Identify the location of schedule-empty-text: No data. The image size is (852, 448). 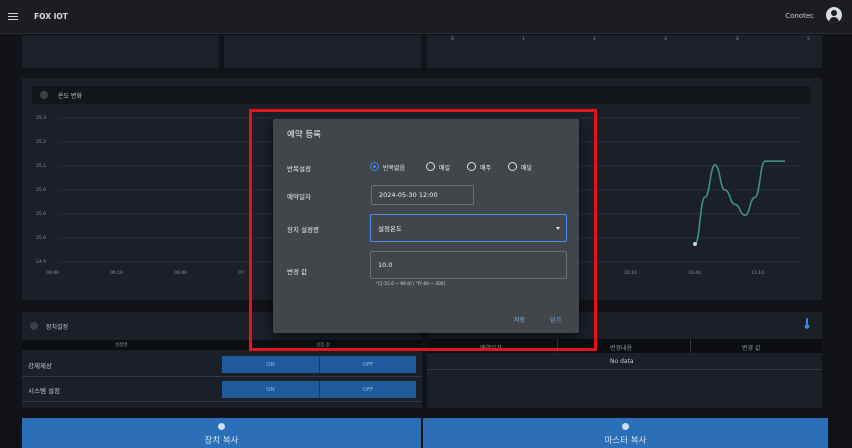
(622, 361).